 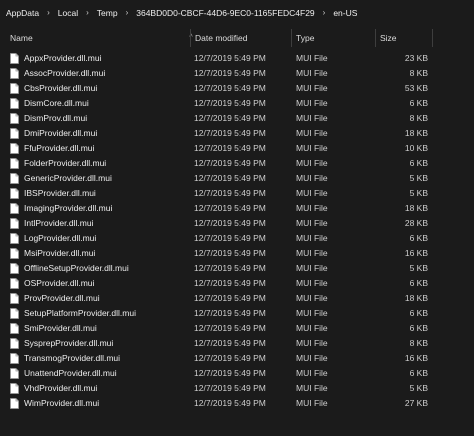 I want to click on breadcrumb-item: 364BD0D0-CBCF-44D6-9EC0-1165FEDC4F29, so click(x=225, y=13).